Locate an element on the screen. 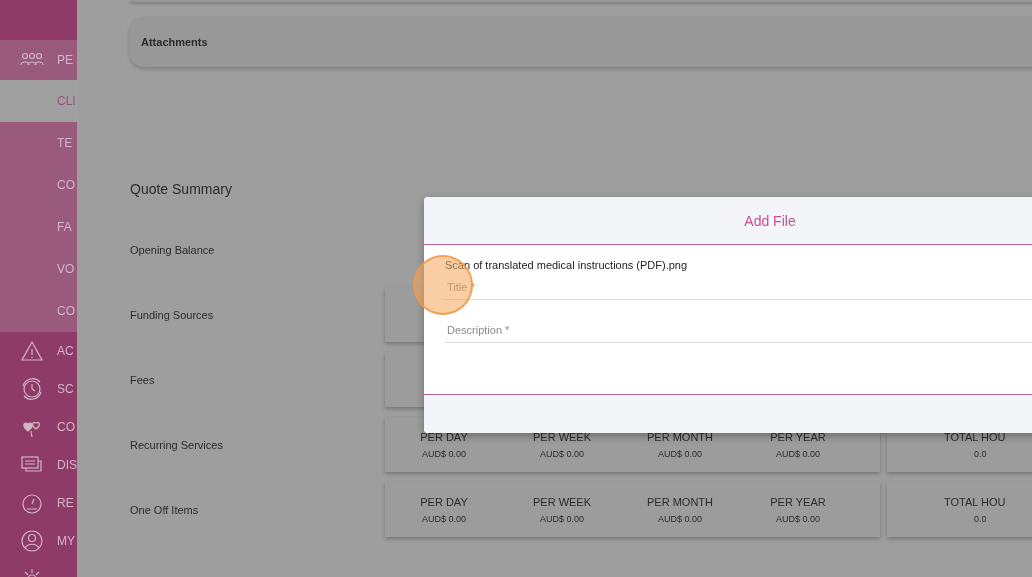  row-label: Opening Balance is located at coordinates (173, 249).